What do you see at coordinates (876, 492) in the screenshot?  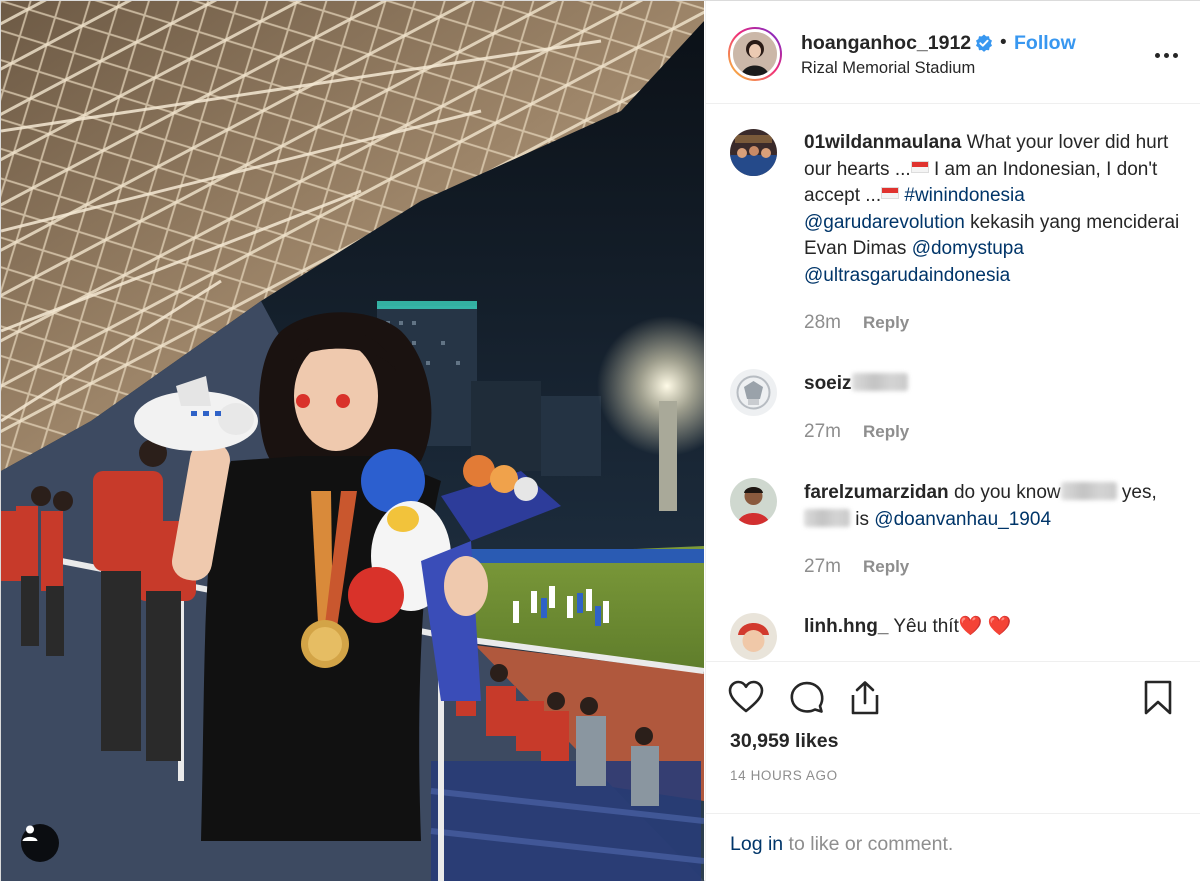 I see `comment-username: farelzumarzidan` at bounding box center [876, 492].